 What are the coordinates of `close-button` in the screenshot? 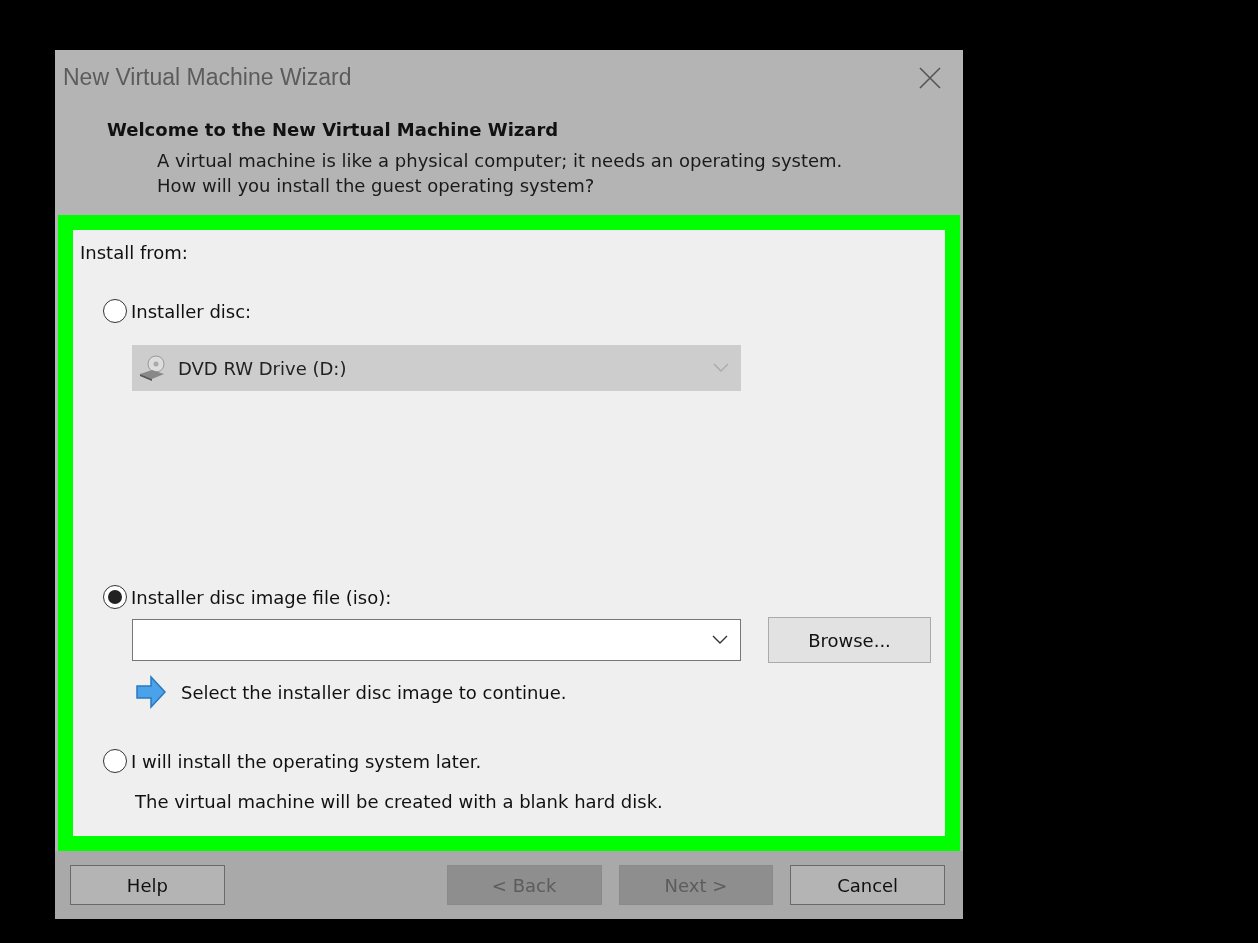 It's located at (930, 77).